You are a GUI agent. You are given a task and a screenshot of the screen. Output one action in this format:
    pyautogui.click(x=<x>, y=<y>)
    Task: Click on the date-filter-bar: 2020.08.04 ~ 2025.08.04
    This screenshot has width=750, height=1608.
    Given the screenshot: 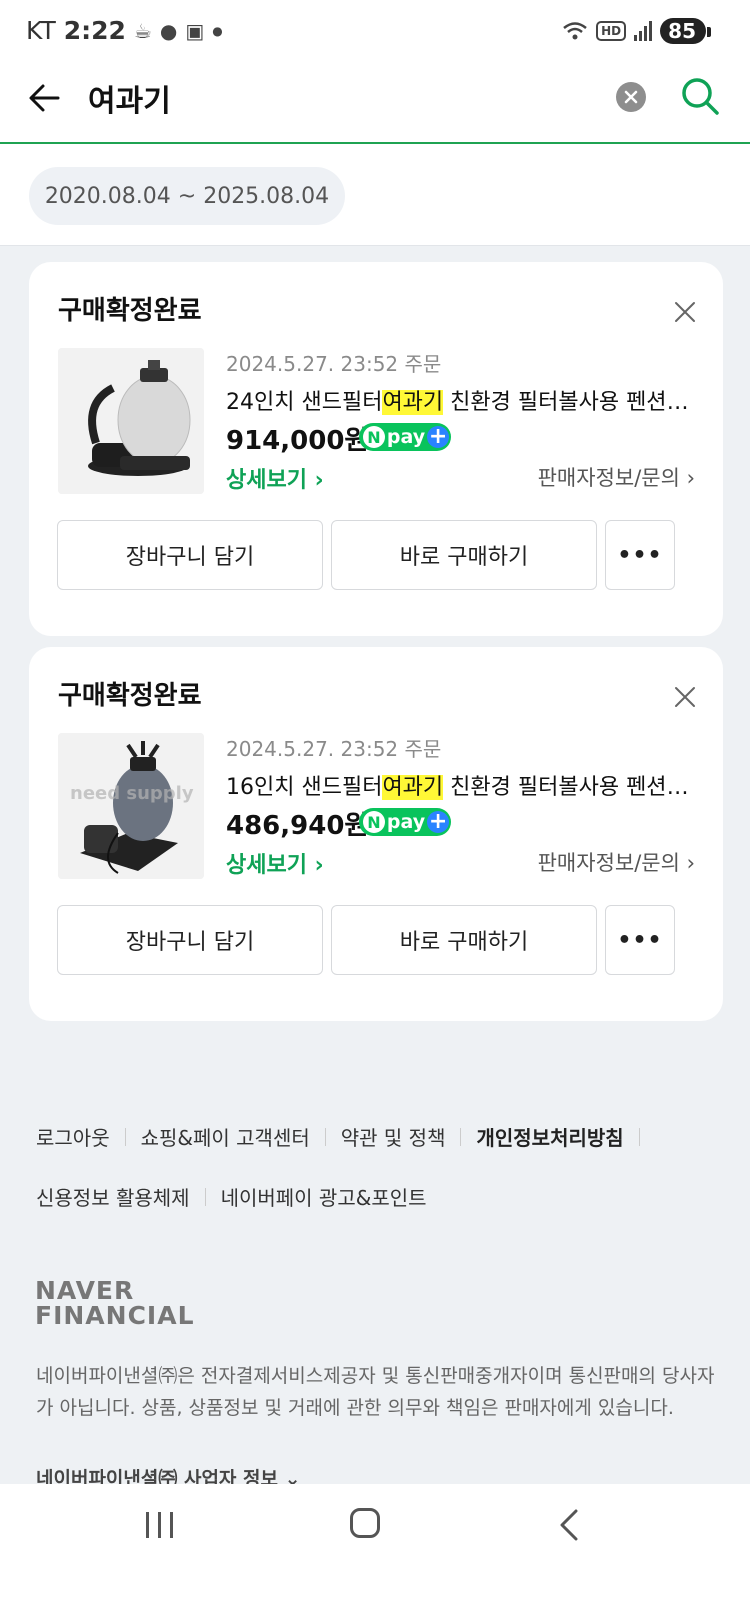 What is the action you would take?
    pyautogui.click(x=375, y=195)
    